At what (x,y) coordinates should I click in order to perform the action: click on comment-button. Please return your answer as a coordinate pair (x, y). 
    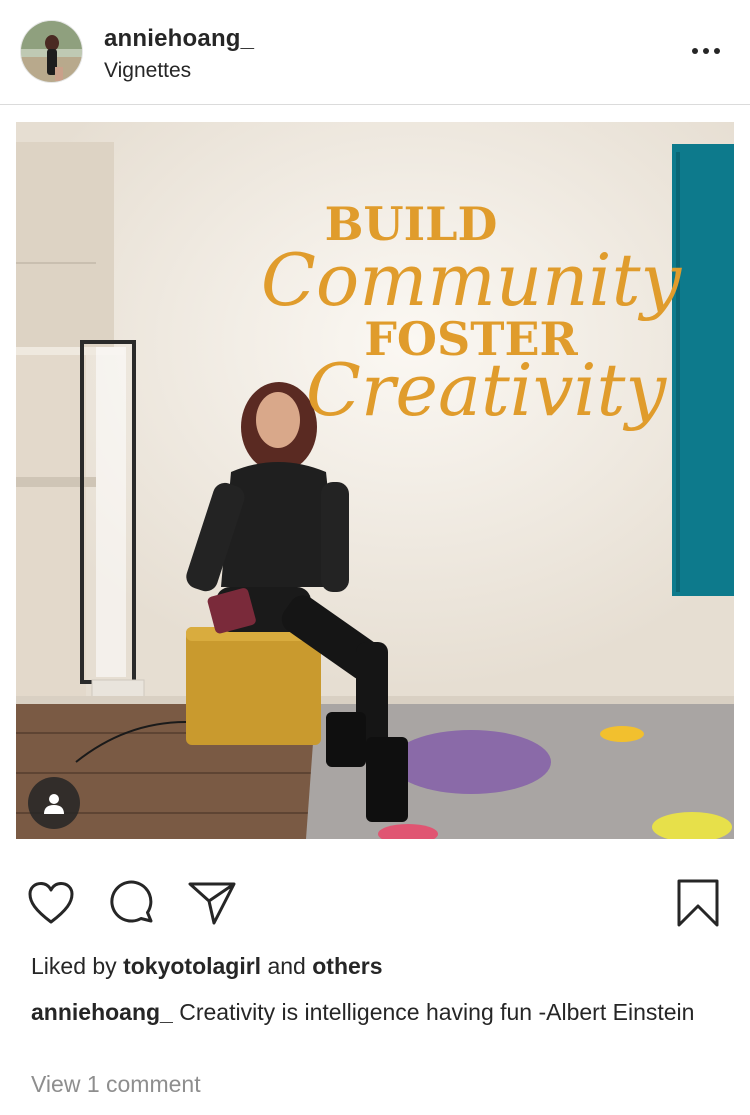
    Looking at the image, I should click on (132, 903).